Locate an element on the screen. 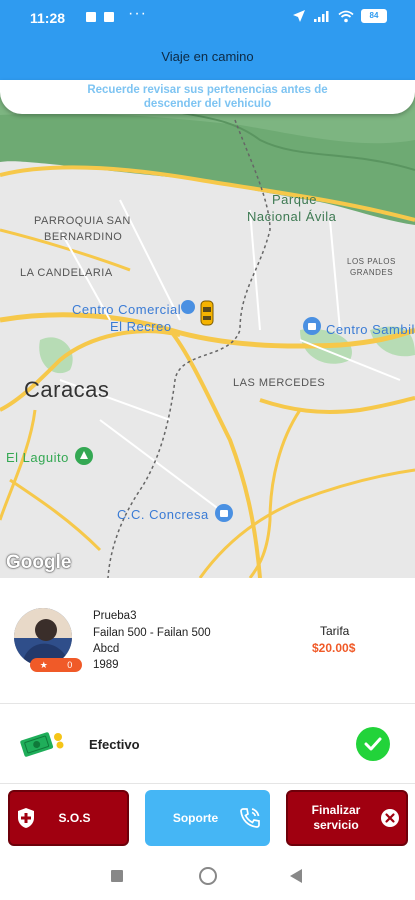  finish-label-line-1: Finalizar is located at coordinates (336, 810).